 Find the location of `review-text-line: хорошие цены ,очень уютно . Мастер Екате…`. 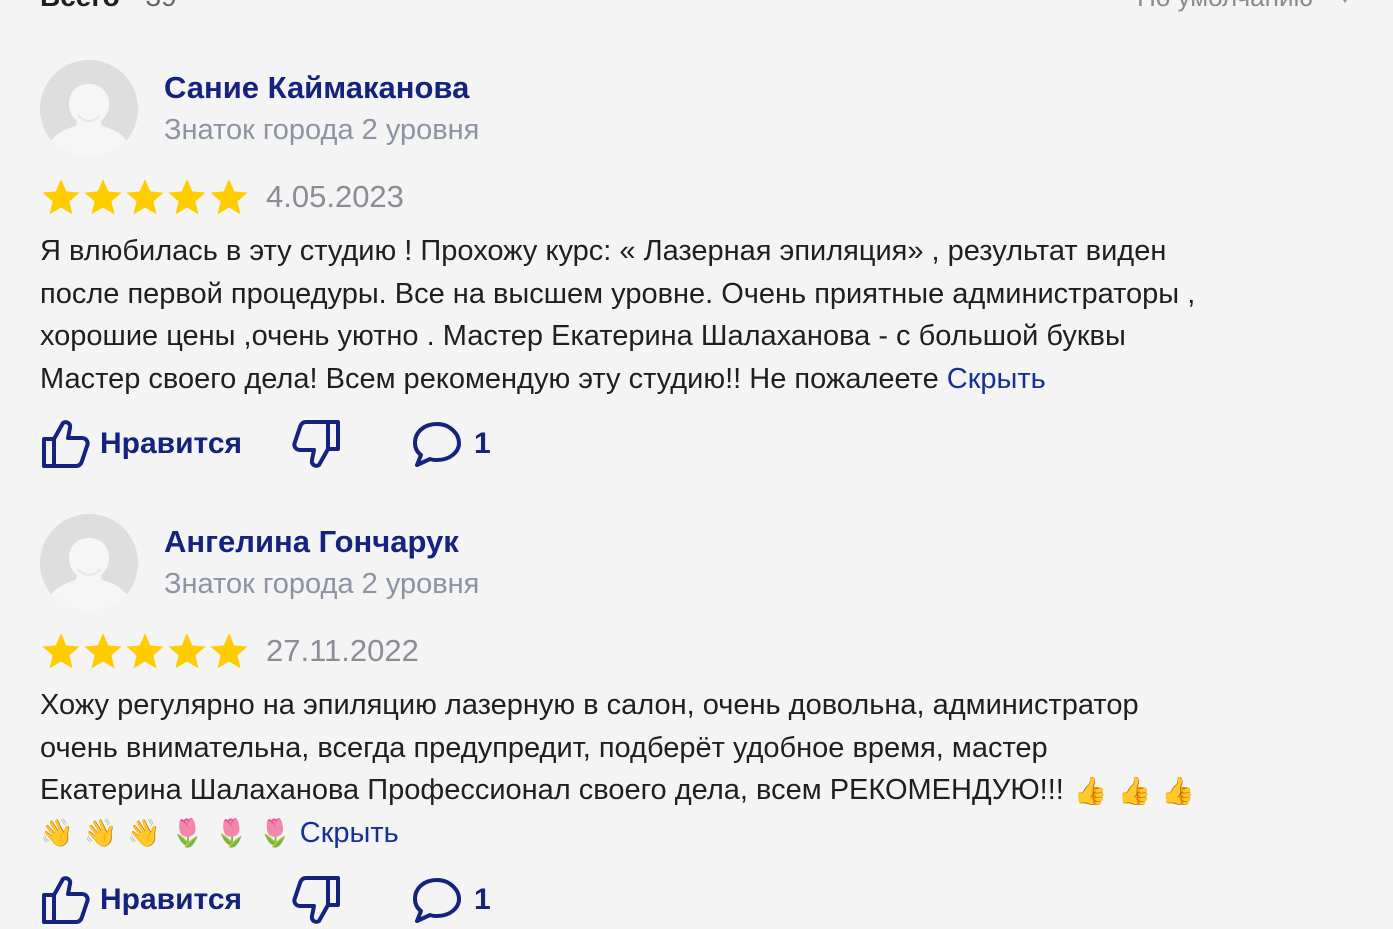

review-text-line: хорошие цены ,очень уютно . Мастер Екате… is located at coordinates (583, 336).